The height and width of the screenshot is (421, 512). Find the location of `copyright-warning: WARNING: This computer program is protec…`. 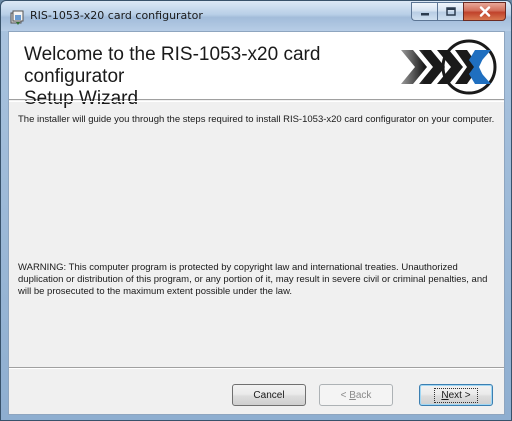

copyright-warning: WARNING: This computer program is protec… is located at coordinates (253, 279).